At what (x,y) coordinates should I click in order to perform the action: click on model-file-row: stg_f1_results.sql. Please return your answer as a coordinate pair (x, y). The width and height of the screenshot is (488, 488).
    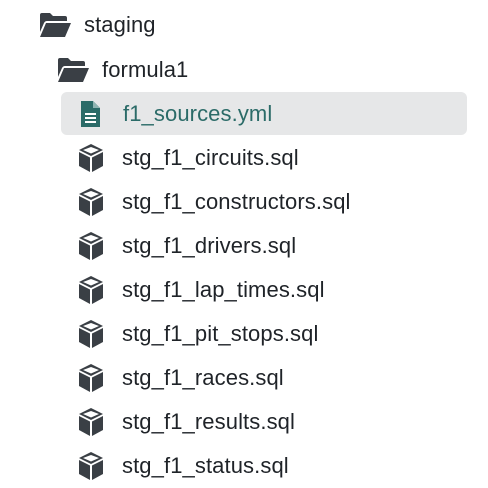
    Looking at the image, I should click on (184, 422).